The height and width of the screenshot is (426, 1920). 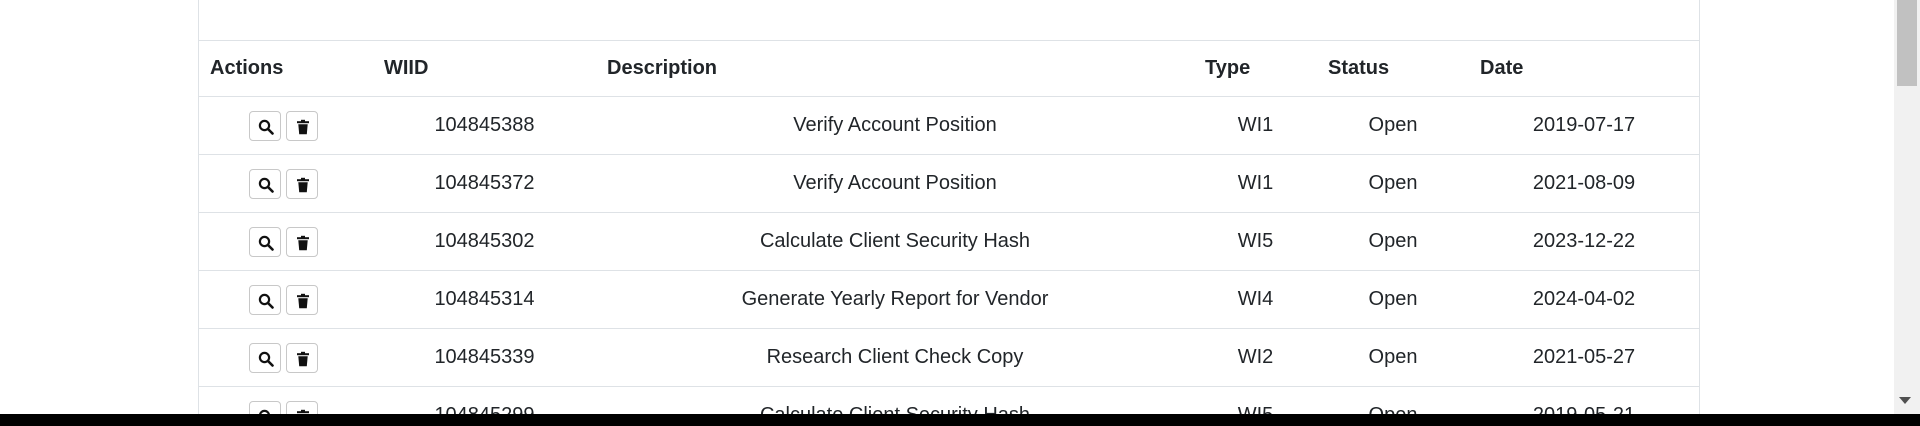 I want to click on cell-date: 2021-08-09, so click(x=1584, y=183).